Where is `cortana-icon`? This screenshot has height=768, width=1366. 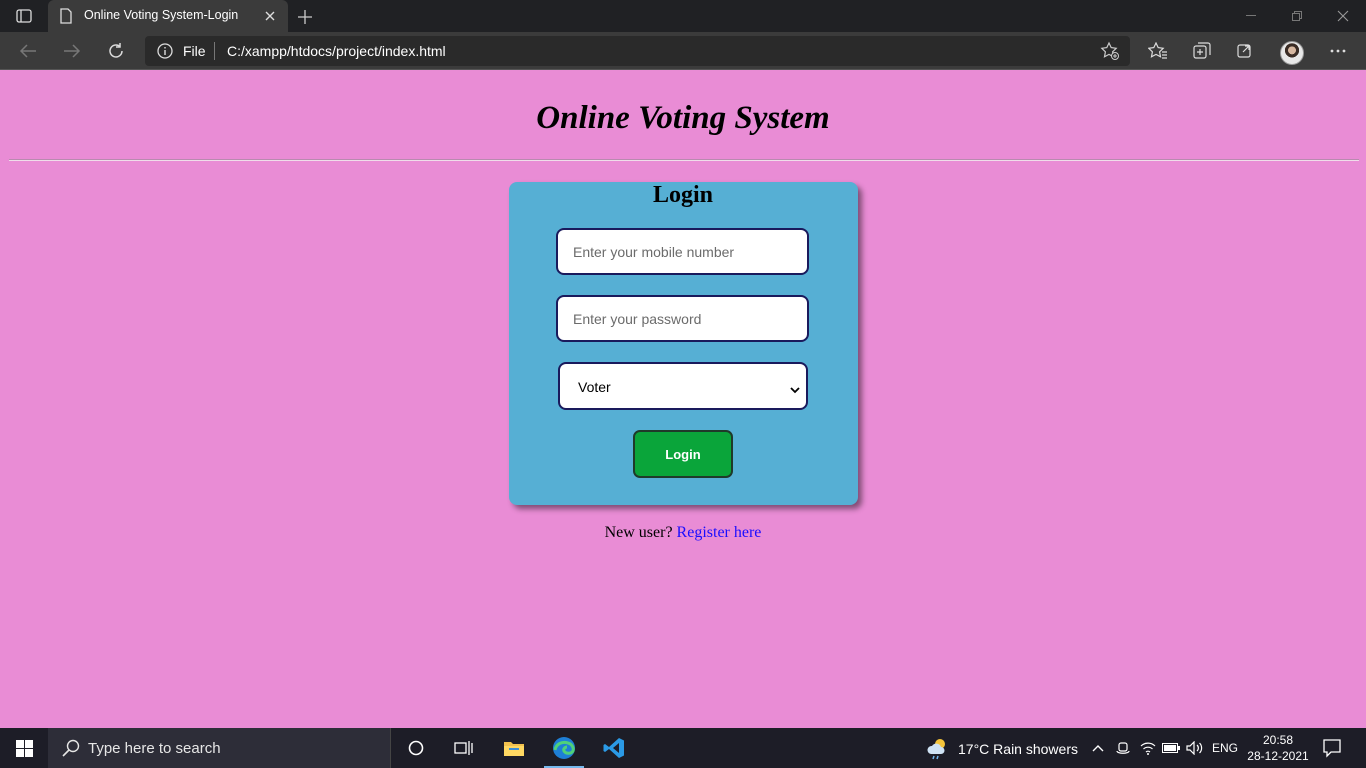
cortana-icon is located at coordinates (416, 748).